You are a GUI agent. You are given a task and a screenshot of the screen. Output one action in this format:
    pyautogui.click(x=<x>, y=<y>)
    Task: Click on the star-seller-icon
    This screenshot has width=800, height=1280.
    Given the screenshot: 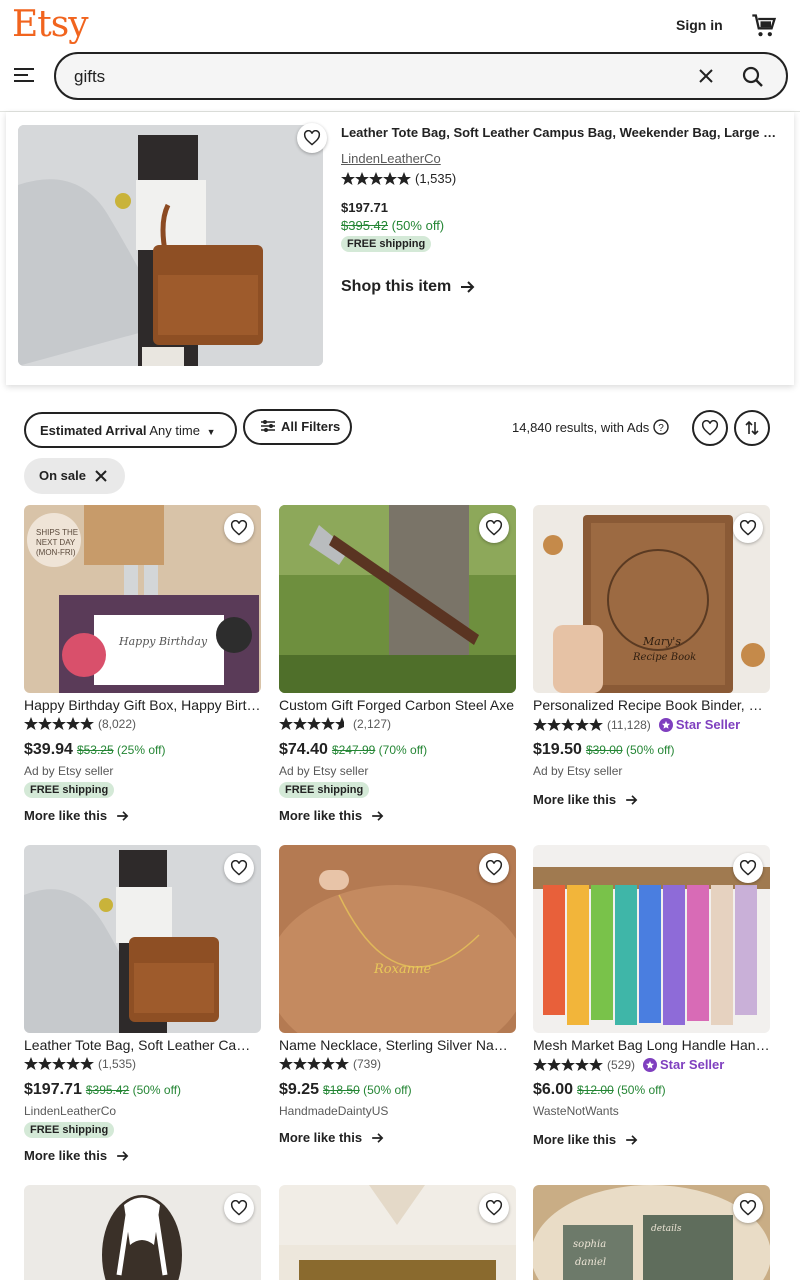 What is the action you would take?
    pyautogui.click(x=665, y=724)
    